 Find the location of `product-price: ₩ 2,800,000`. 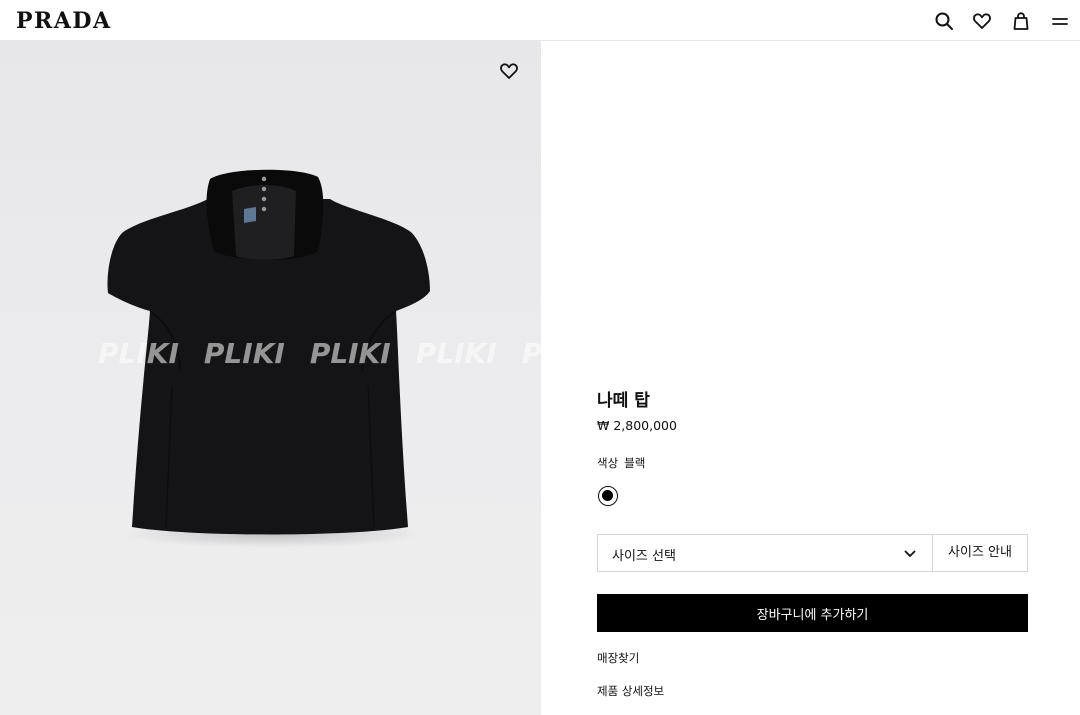

product-price: ₩ 2,800,000 is located at coordinates (637, 425).